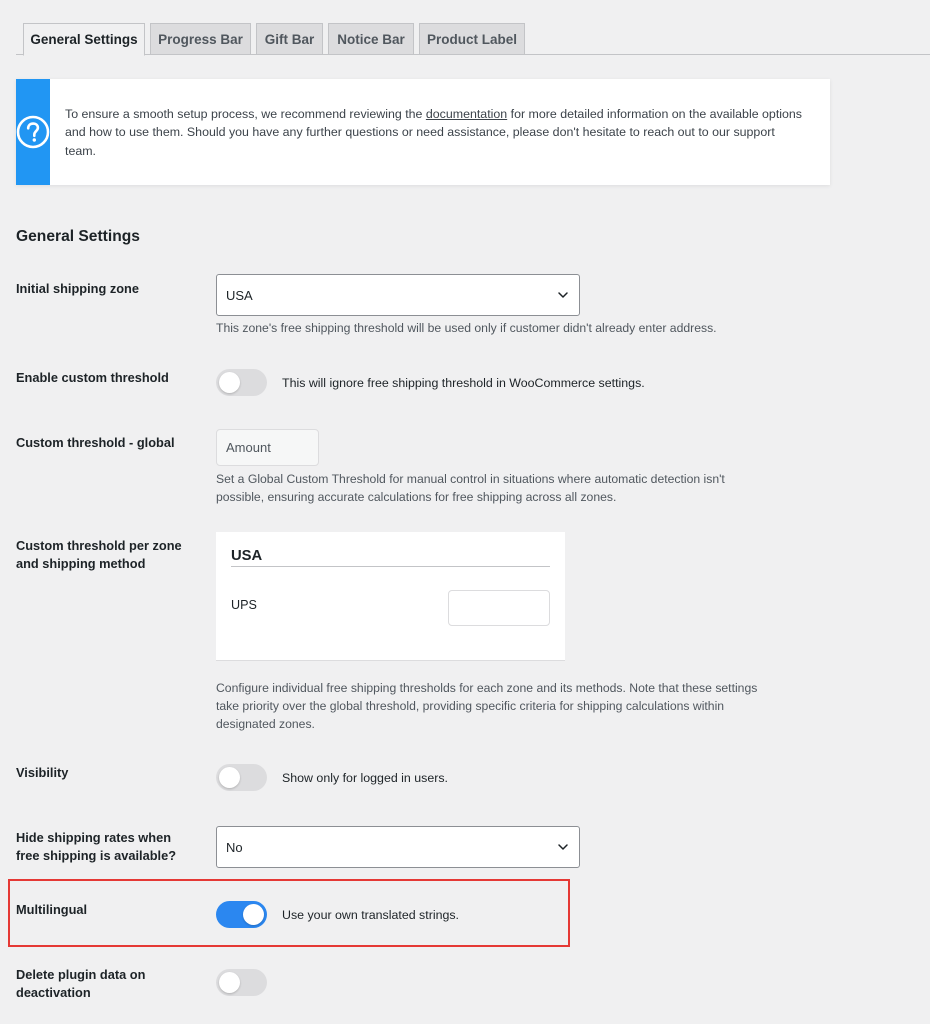  What do you see at coordinates (289, 39) in the screenshot?
I see `tab-gift-bar: Gift Bar` at bounding box center [289, 39].